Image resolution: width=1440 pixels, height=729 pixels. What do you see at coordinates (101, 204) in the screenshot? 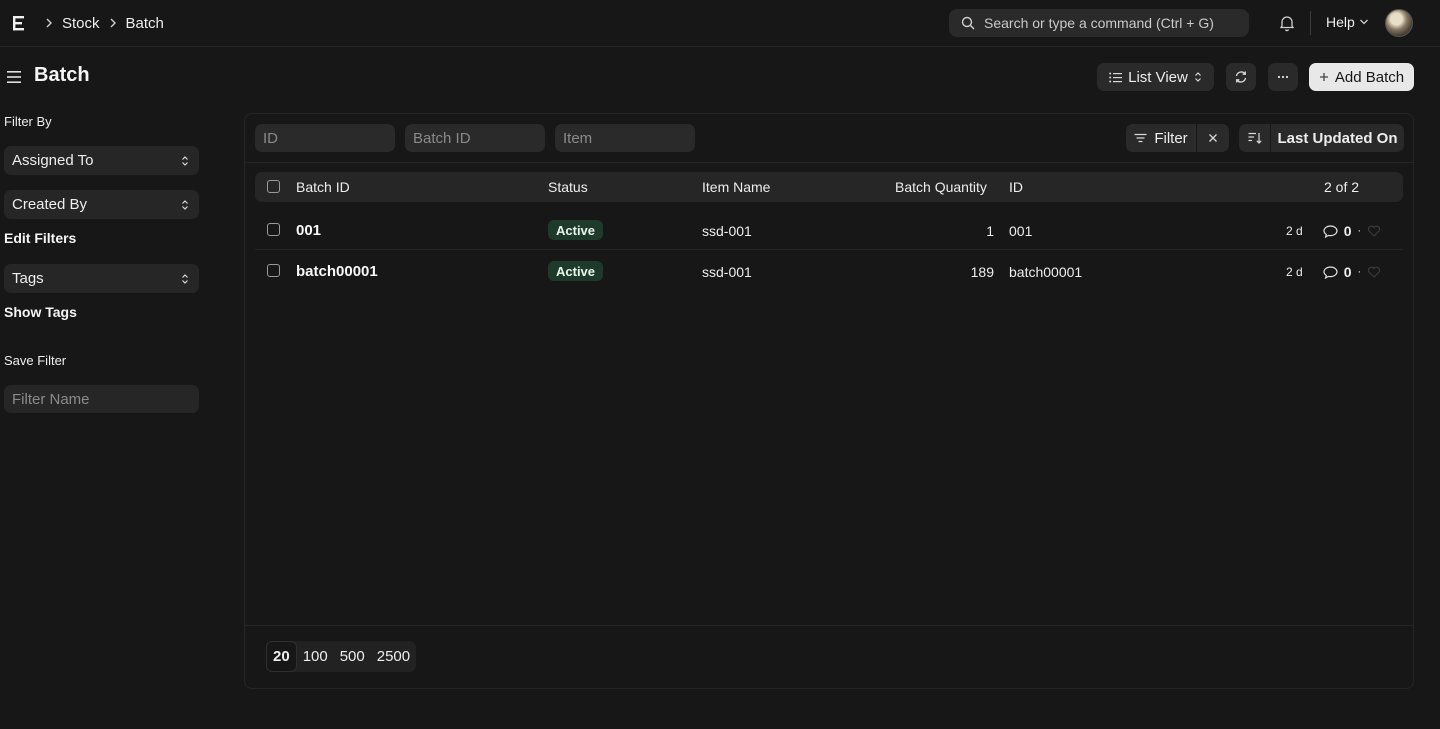
I see `created-by-select: Created By` at bounding box center [101, 204].